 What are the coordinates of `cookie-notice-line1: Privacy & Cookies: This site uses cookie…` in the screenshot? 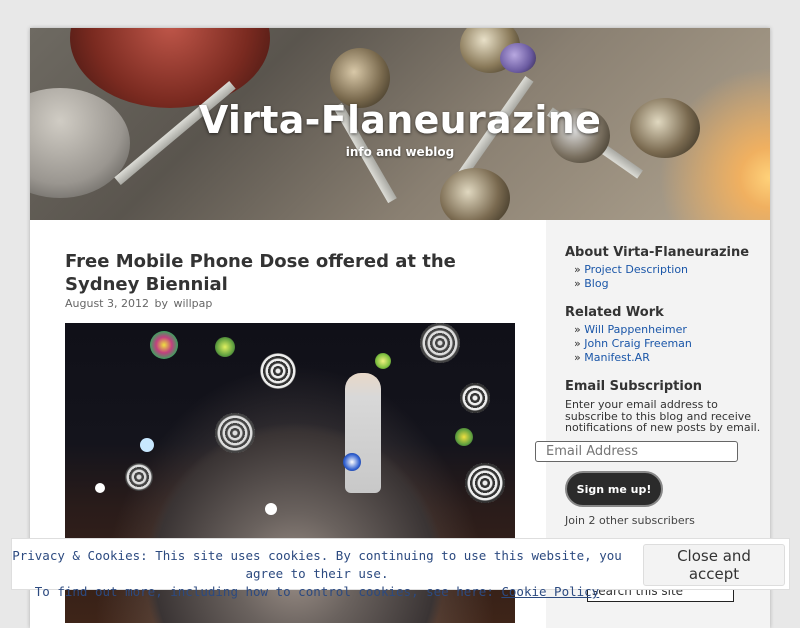 It's located at (317, 564).